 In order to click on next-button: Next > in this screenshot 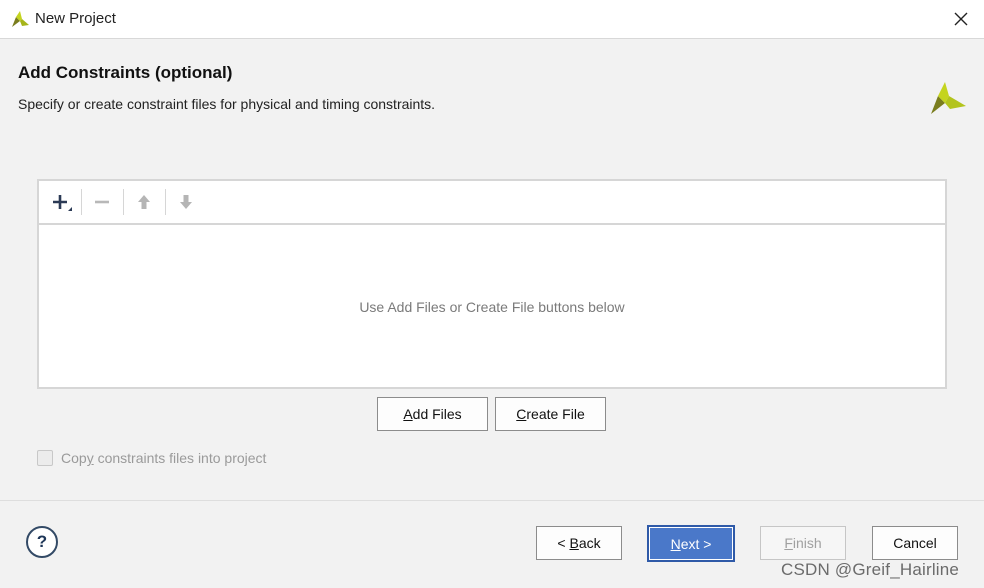, I will do `click(691, 543)`.